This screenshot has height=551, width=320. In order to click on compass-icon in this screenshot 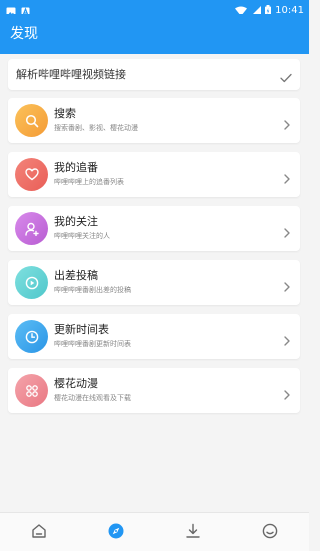, I will do `click(116, 531)`.